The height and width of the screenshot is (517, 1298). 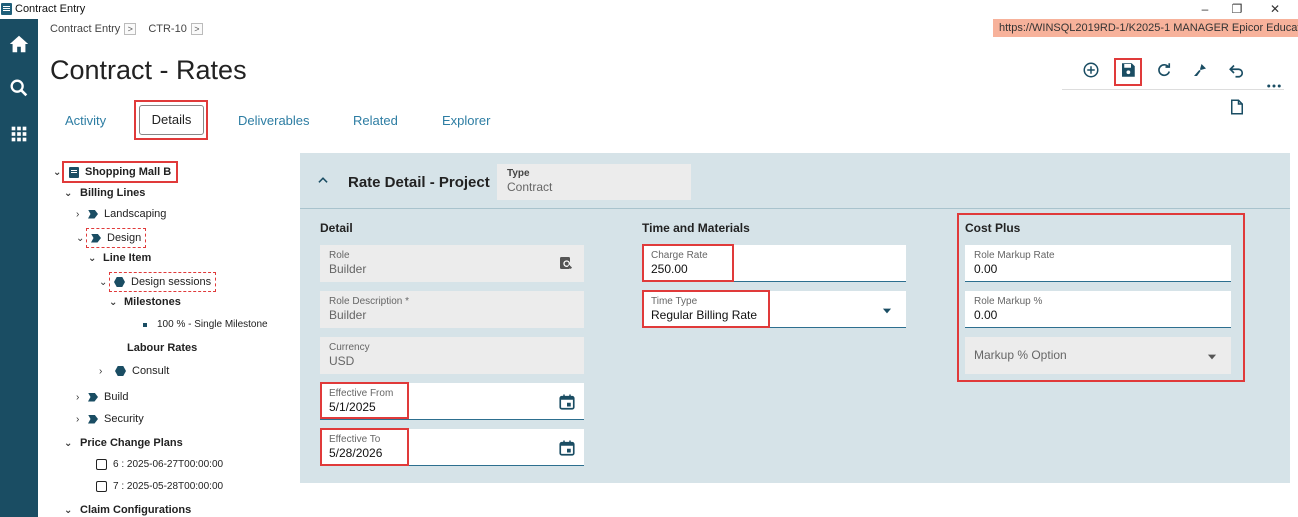 I want to click on refresh-button, so click(x=1164, y=72).